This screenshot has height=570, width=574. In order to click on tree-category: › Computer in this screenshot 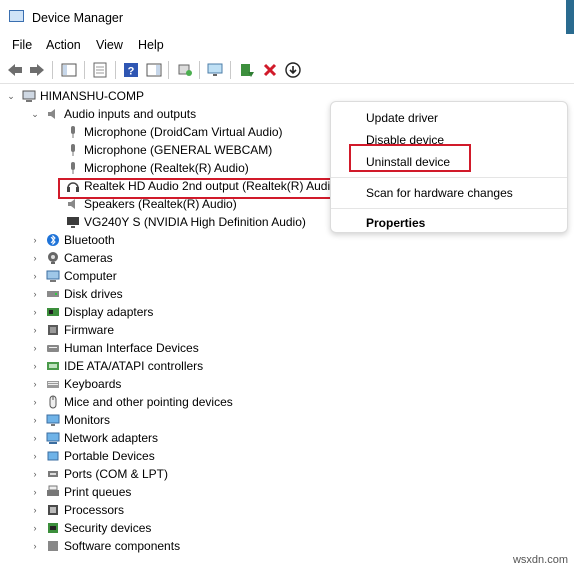, I will do `click(73, 276)`.